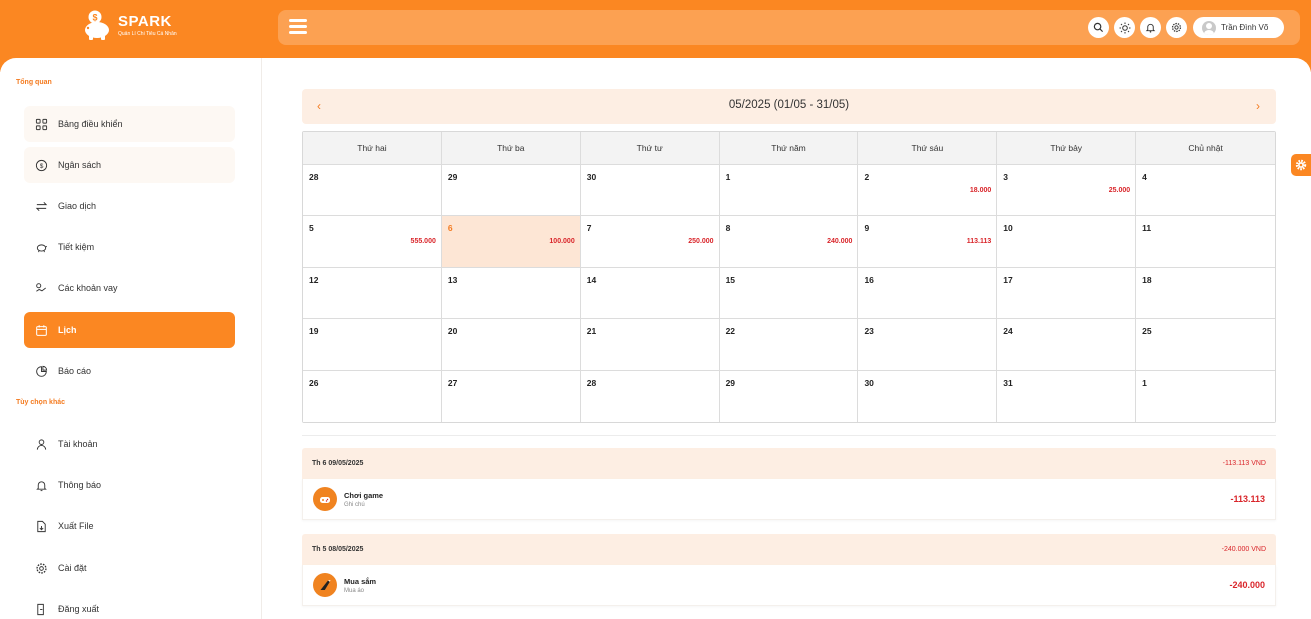 This screenshot has width=1311, height=619. Describe the element at coordinates (928, 191) in the screenshot. I see `calendar-day: 2 18.000` at that location.